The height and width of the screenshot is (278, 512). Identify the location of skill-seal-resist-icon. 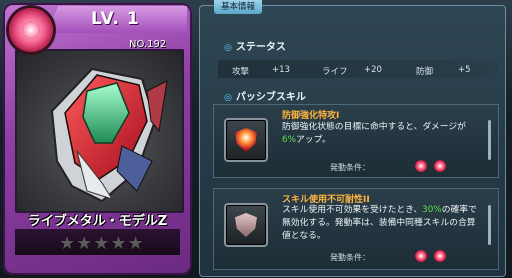
(246, 225).